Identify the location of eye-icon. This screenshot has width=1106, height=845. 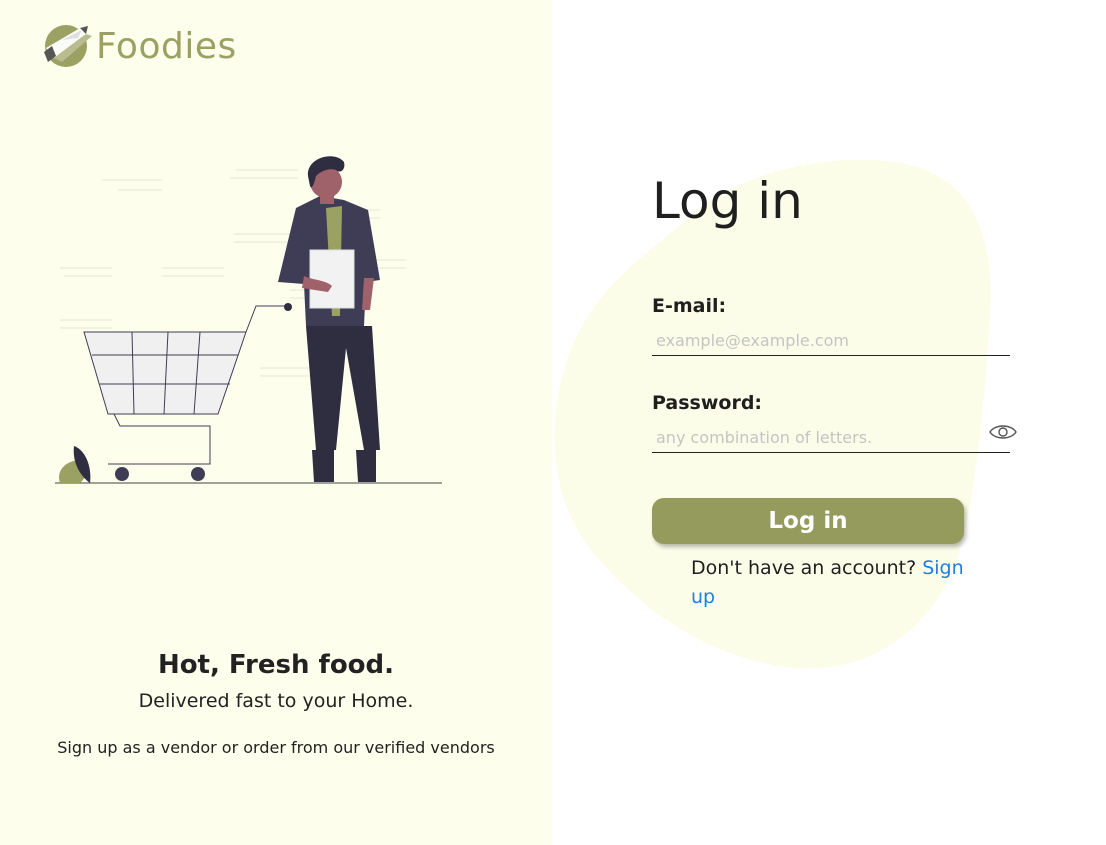
(1003, 432).